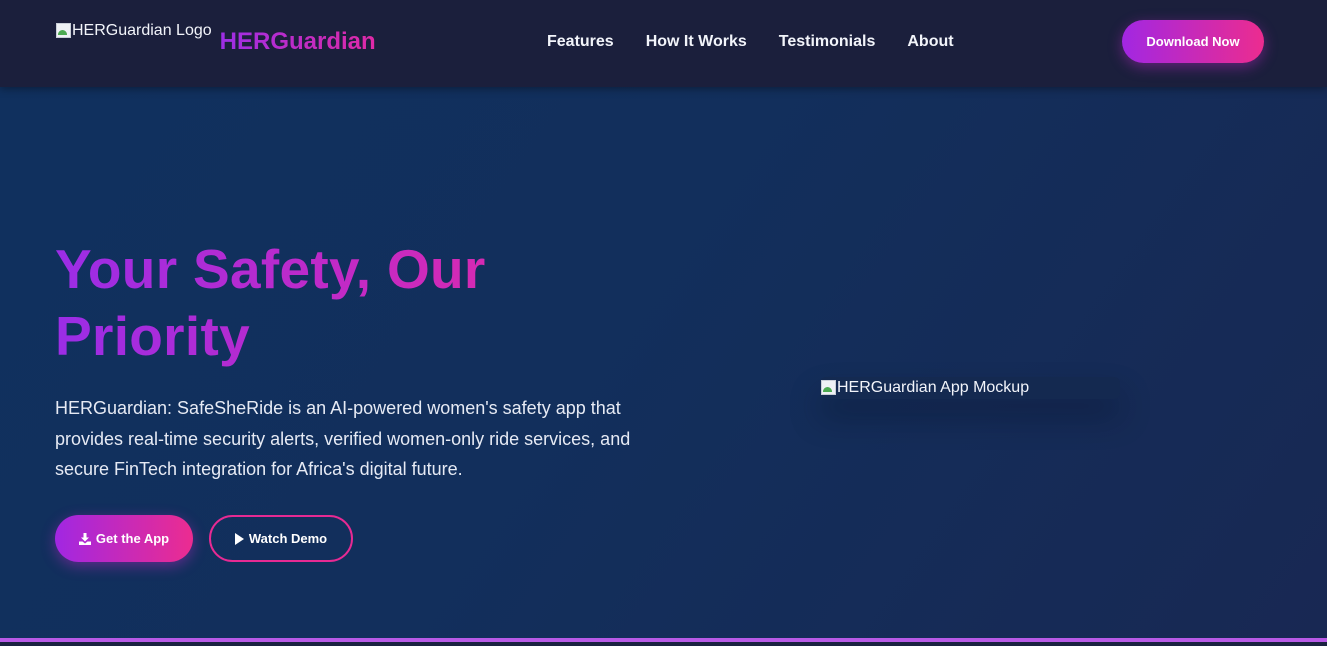  What do you see at coordinates (930, 42) in the screenshot?
I see `nav-link-about: About` at bounding box center [930, 42].